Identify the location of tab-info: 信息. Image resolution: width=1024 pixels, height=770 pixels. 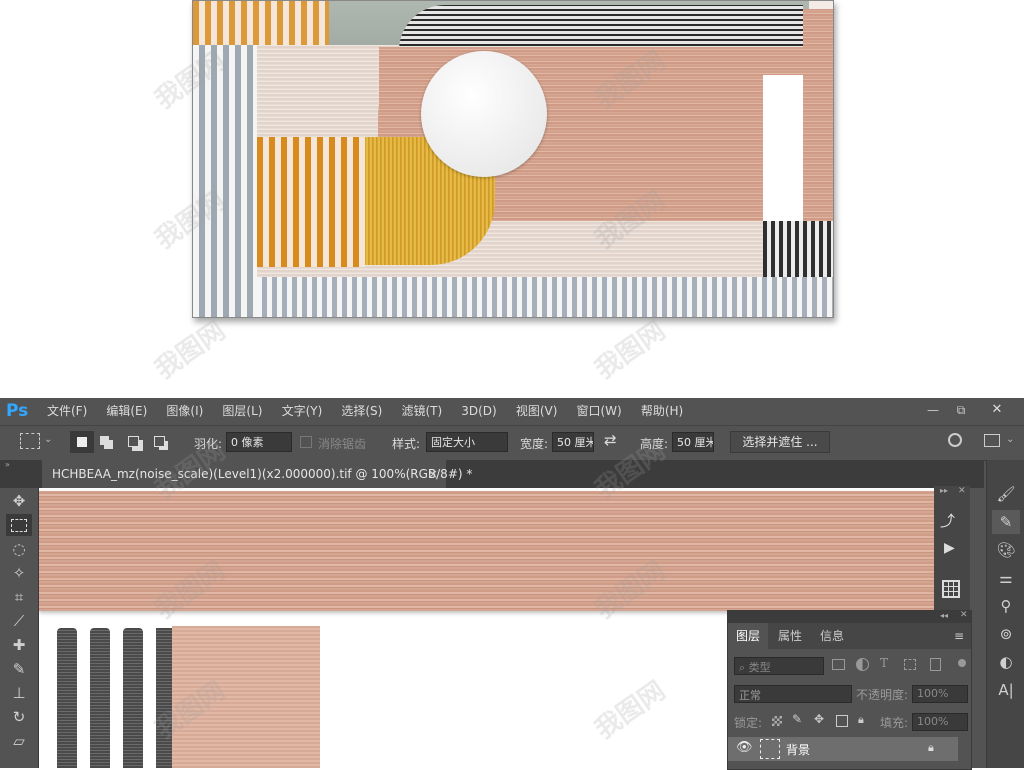
(832, 636).